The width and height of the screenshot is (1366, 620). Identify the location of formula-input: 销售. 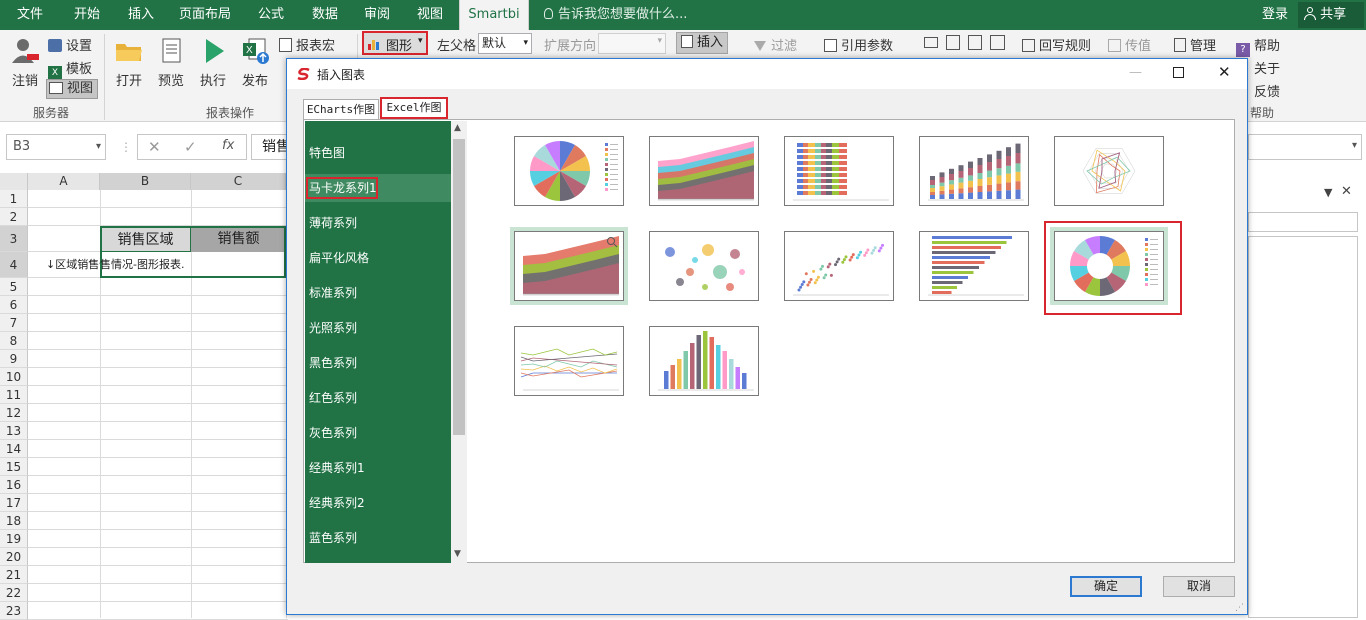
(271, 147).